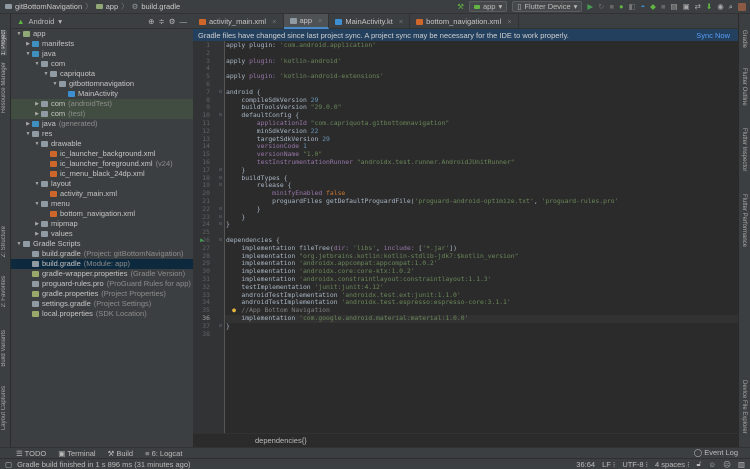 The height and width of the screenshot is (469, 750). I want to click on search-icon: ⌕, so click(731, 7).